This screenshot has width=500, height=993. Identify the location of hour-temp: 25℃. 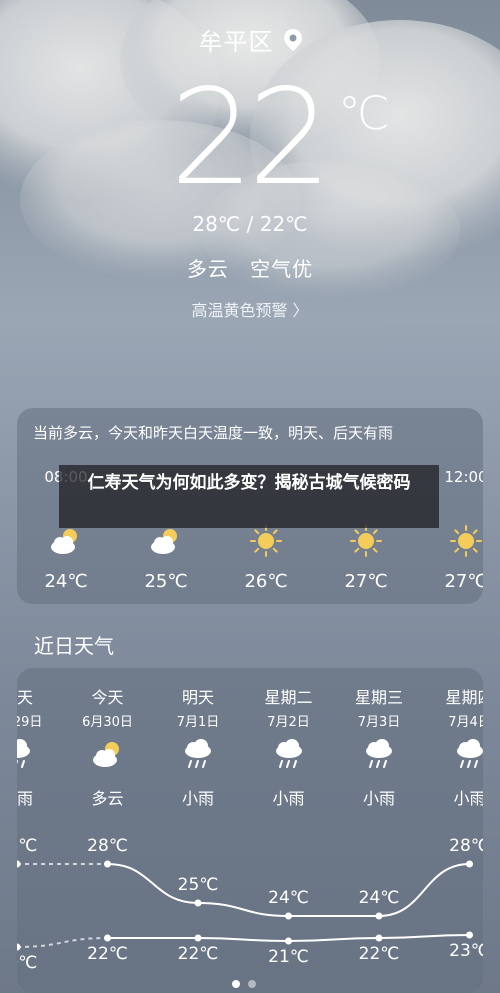
(166, 581).